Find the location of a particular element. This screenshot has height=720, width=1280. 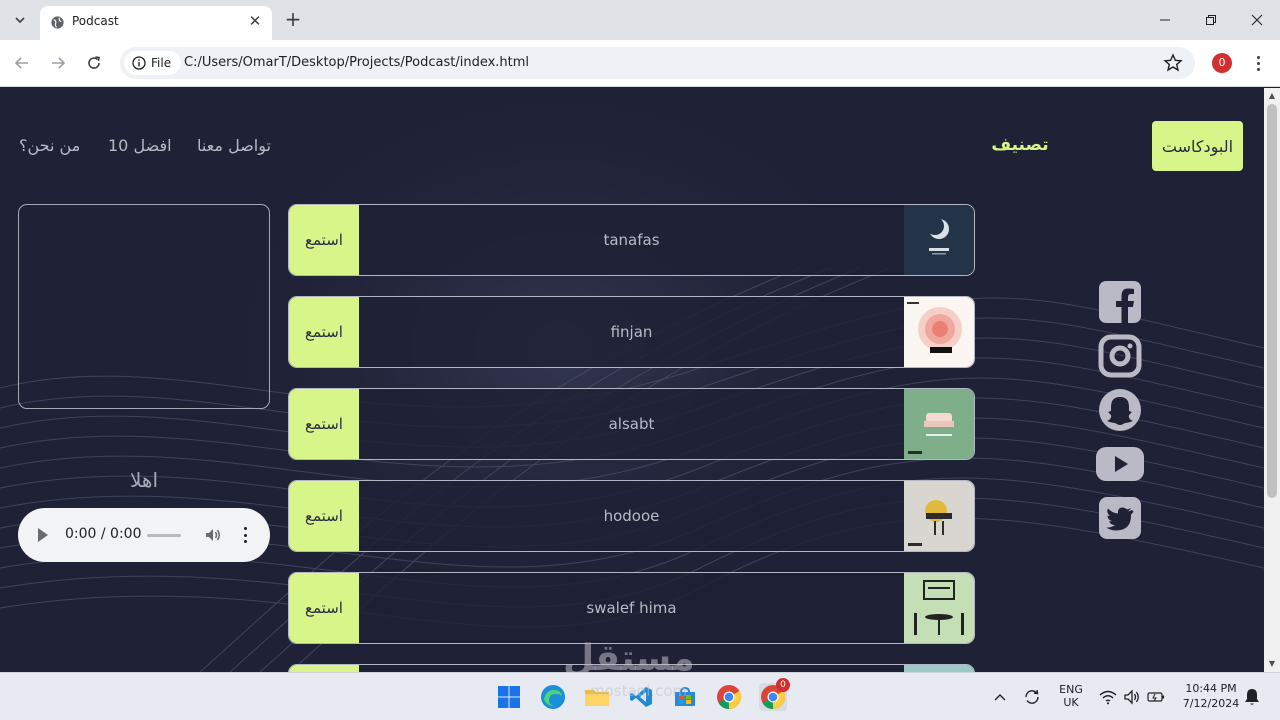

site-info-chip: File is located at coordinates (153, 63).